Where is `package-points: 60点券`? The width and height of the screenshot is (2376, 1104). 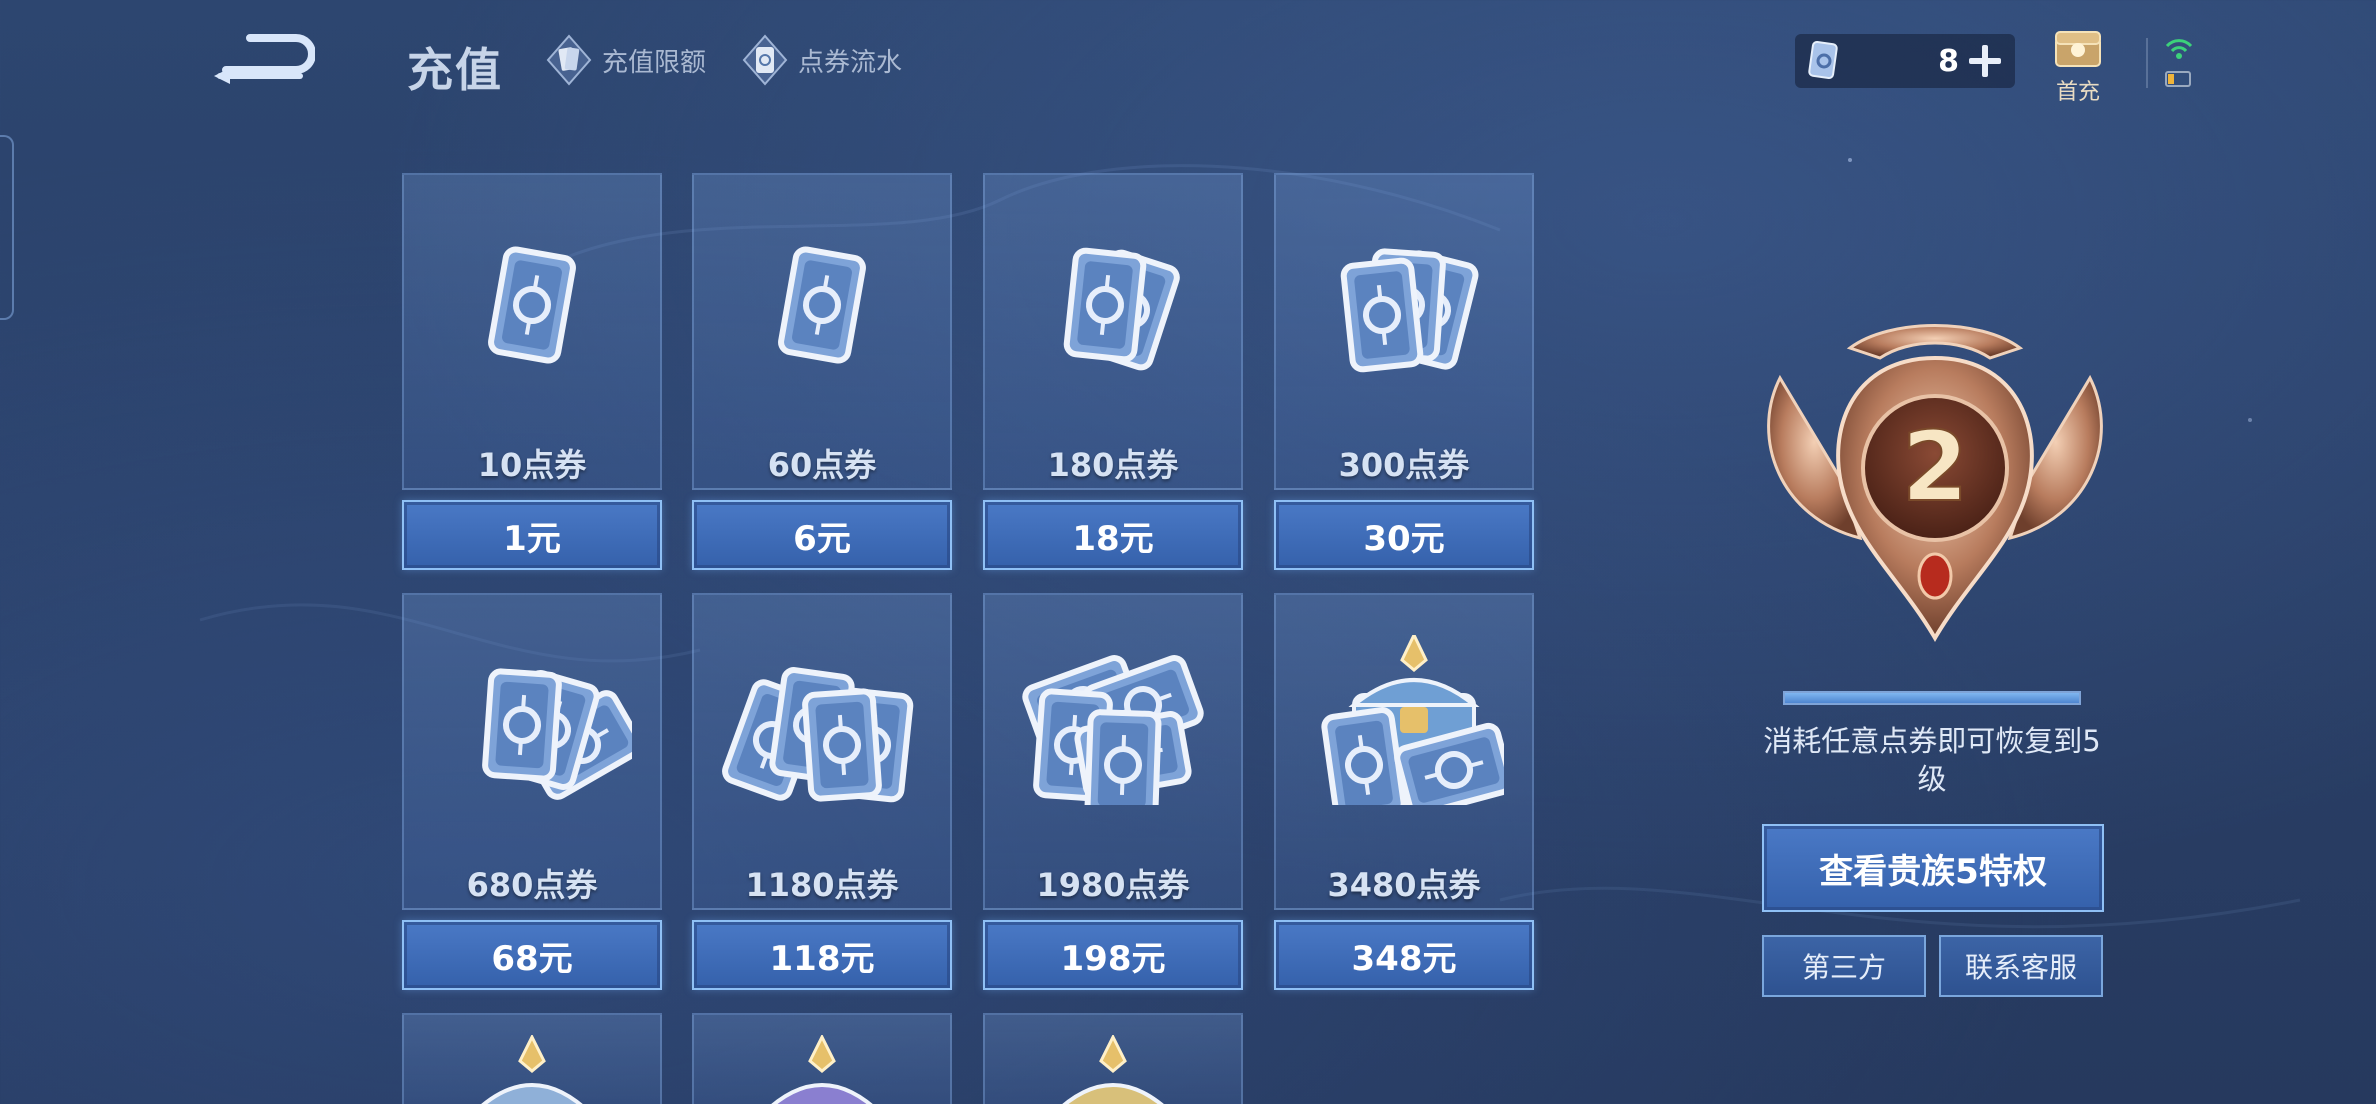 package-points: 60点券 is located at coordinates (822, 465).